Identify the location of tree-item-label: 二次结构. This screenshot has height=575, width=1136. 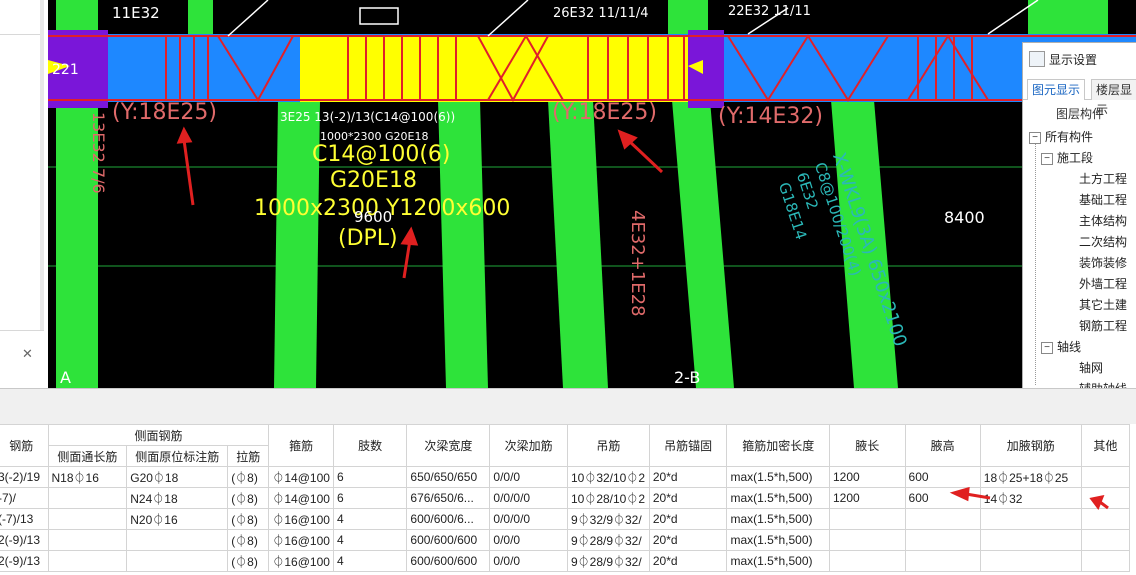
(1103, 242).